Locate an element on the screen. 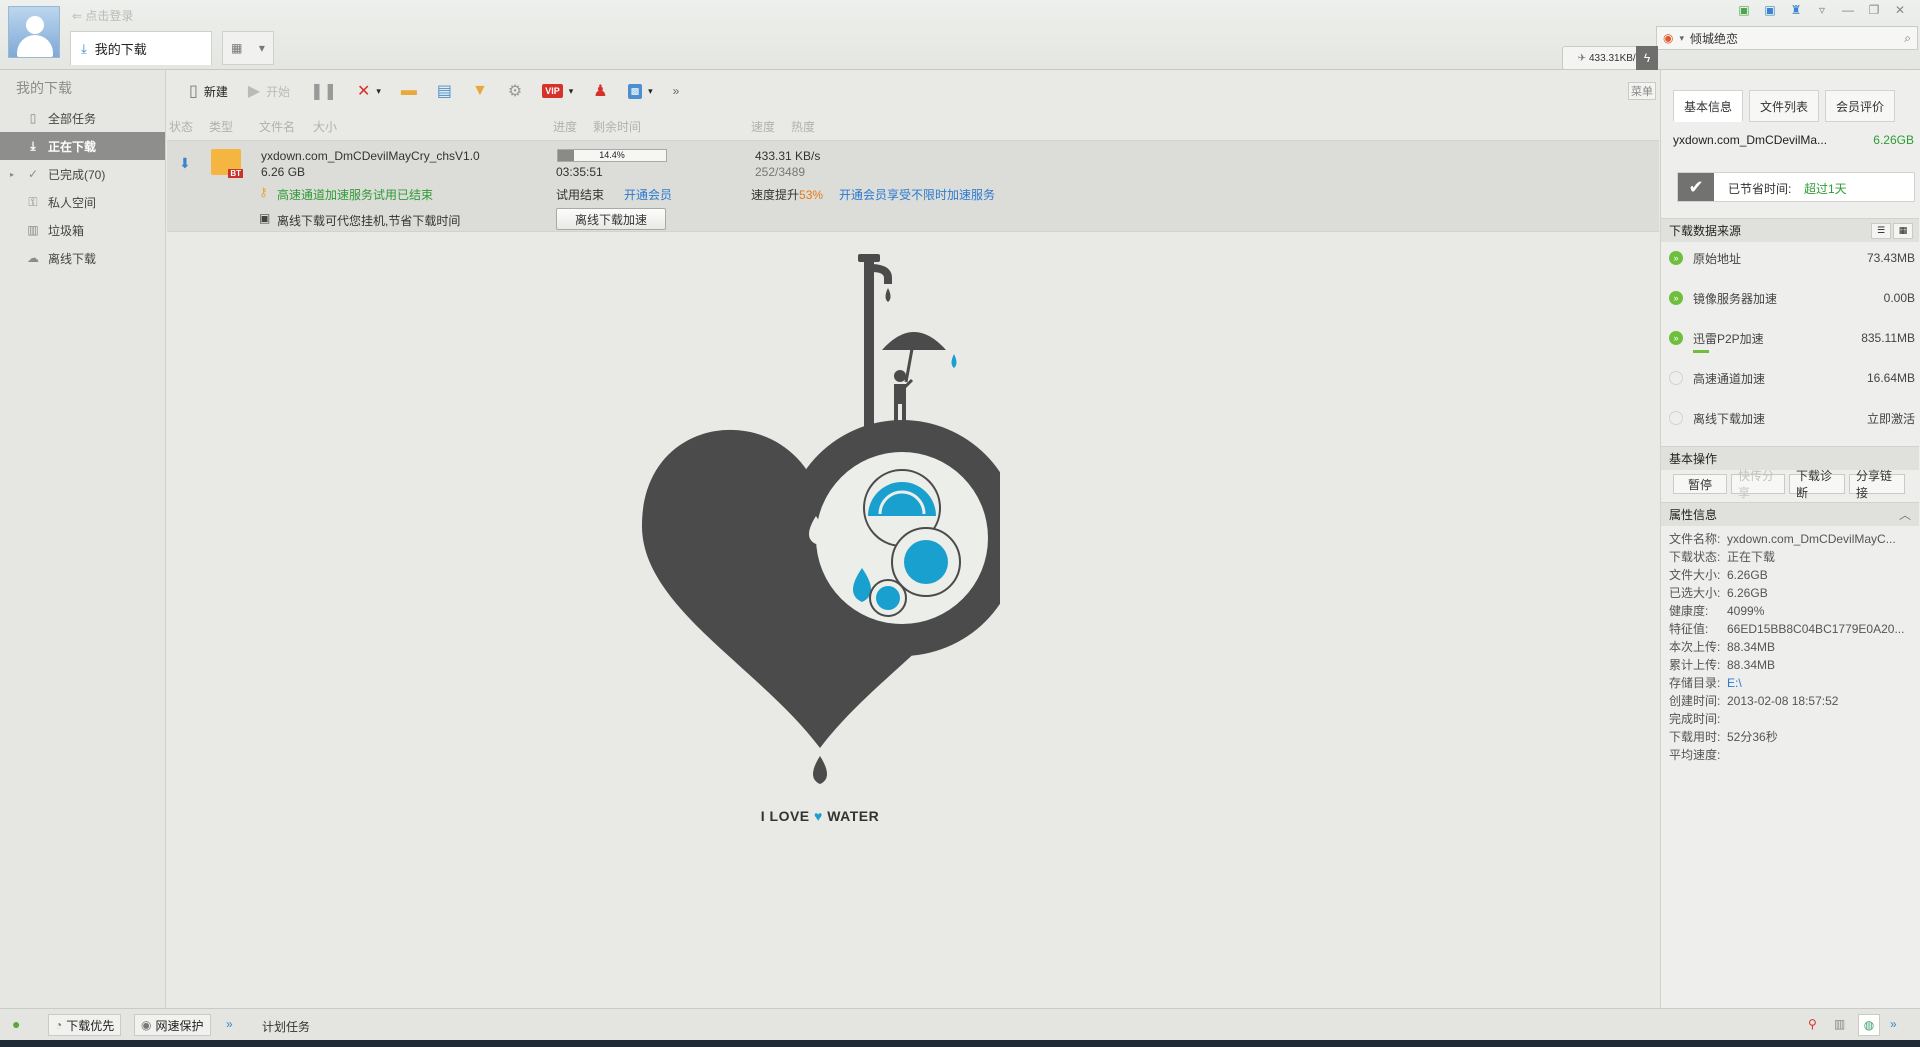  col-speed: 速度 is located at coordinates (763, 126).